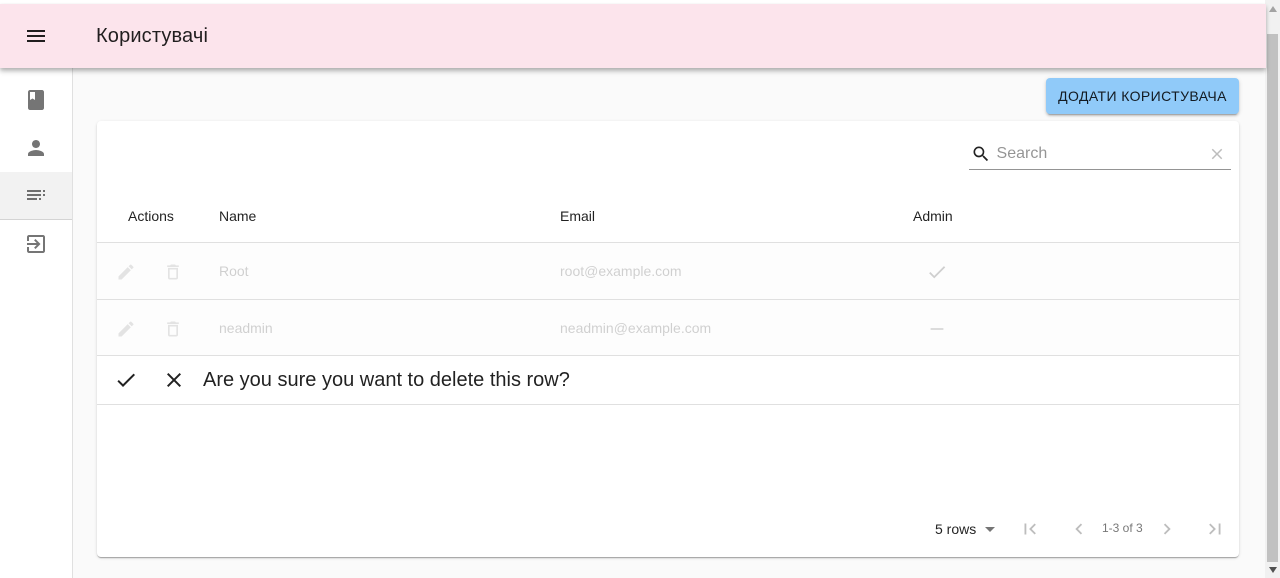 Image resolution: width=1280 pixels, height=578 pixels. What do you see at coordinates (621, 271) in the screenshot?
I see `cell-email: root@example.com` at bounding box center [621, 271].